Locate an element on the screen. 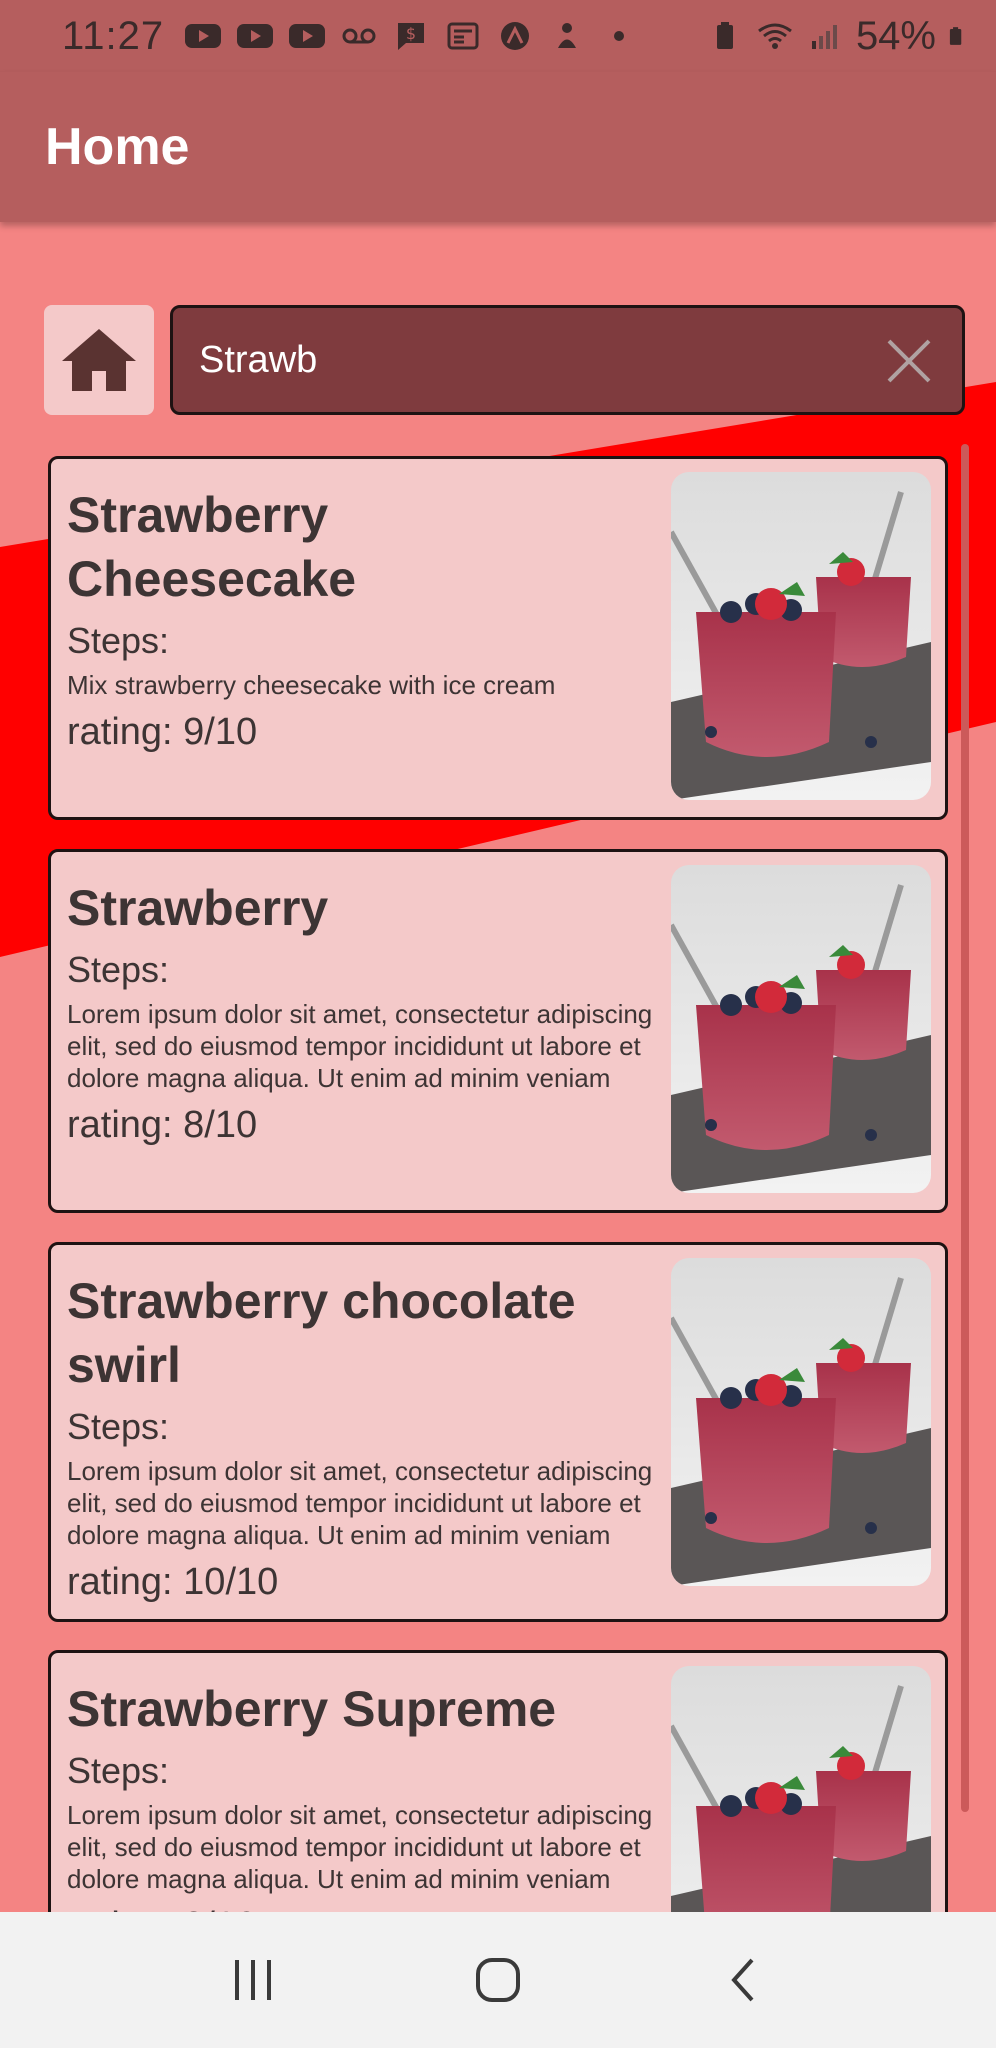 The width and height of the screenshot is (996, 2048). dollar-message-icon: $ is located at coordinates (411, 36).